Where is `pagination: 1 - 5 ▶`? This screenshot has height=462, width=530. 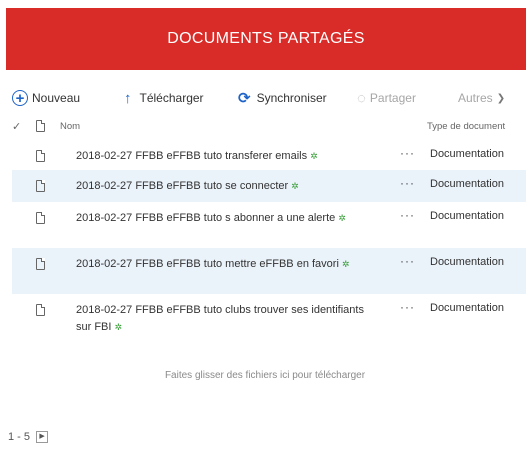
pagination: 1 - 5 ▶ is located at coordinates (28, 437).